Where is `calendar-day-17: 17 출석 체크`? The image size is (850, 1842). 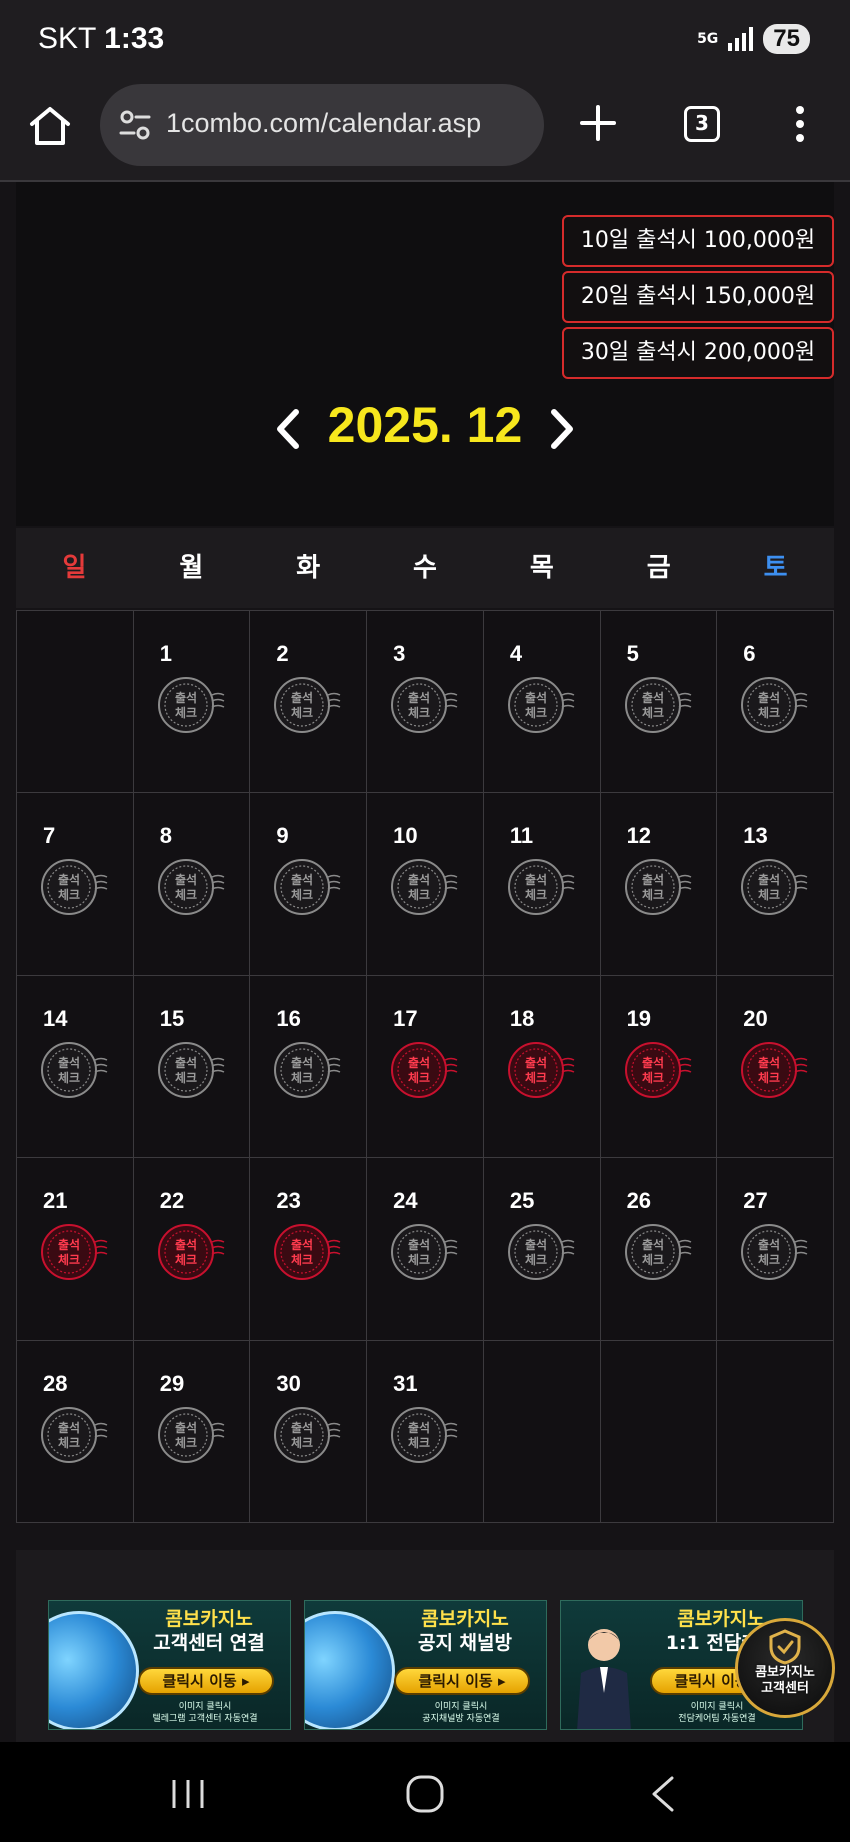 calendar-day-17: 17 출석 체크 is located at coordinates (425, 1067).